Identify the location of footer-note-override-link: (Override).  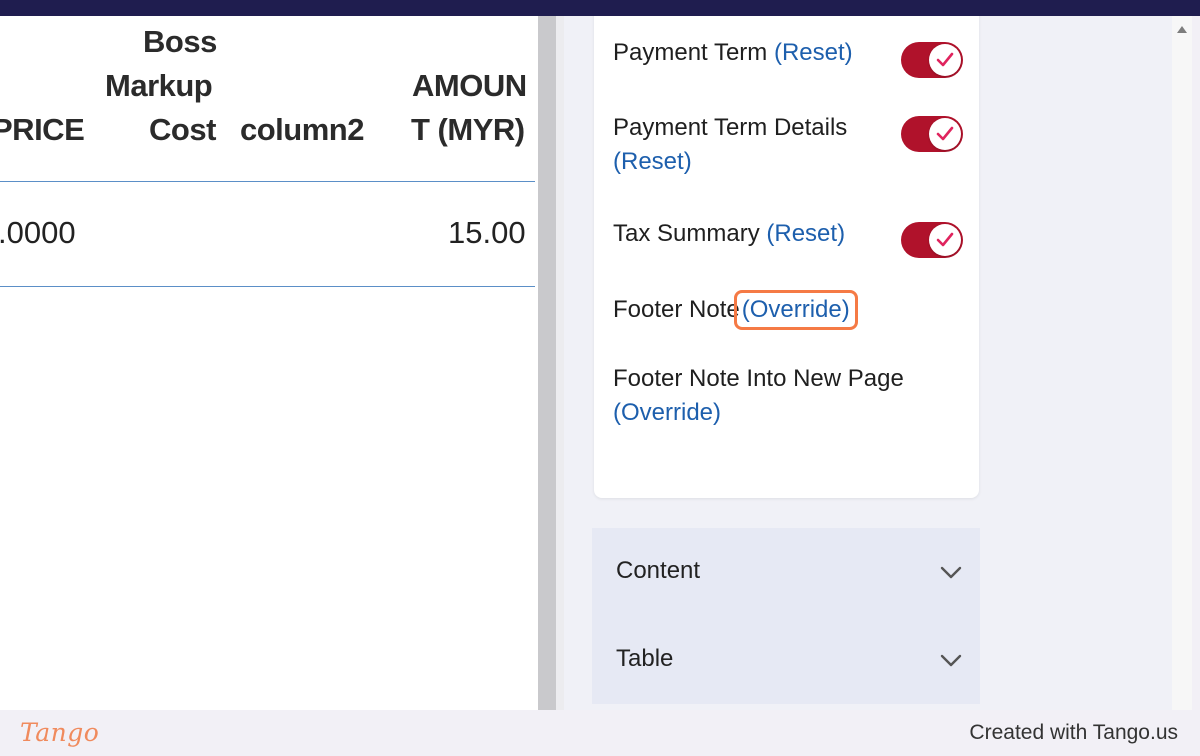
(795, 310).